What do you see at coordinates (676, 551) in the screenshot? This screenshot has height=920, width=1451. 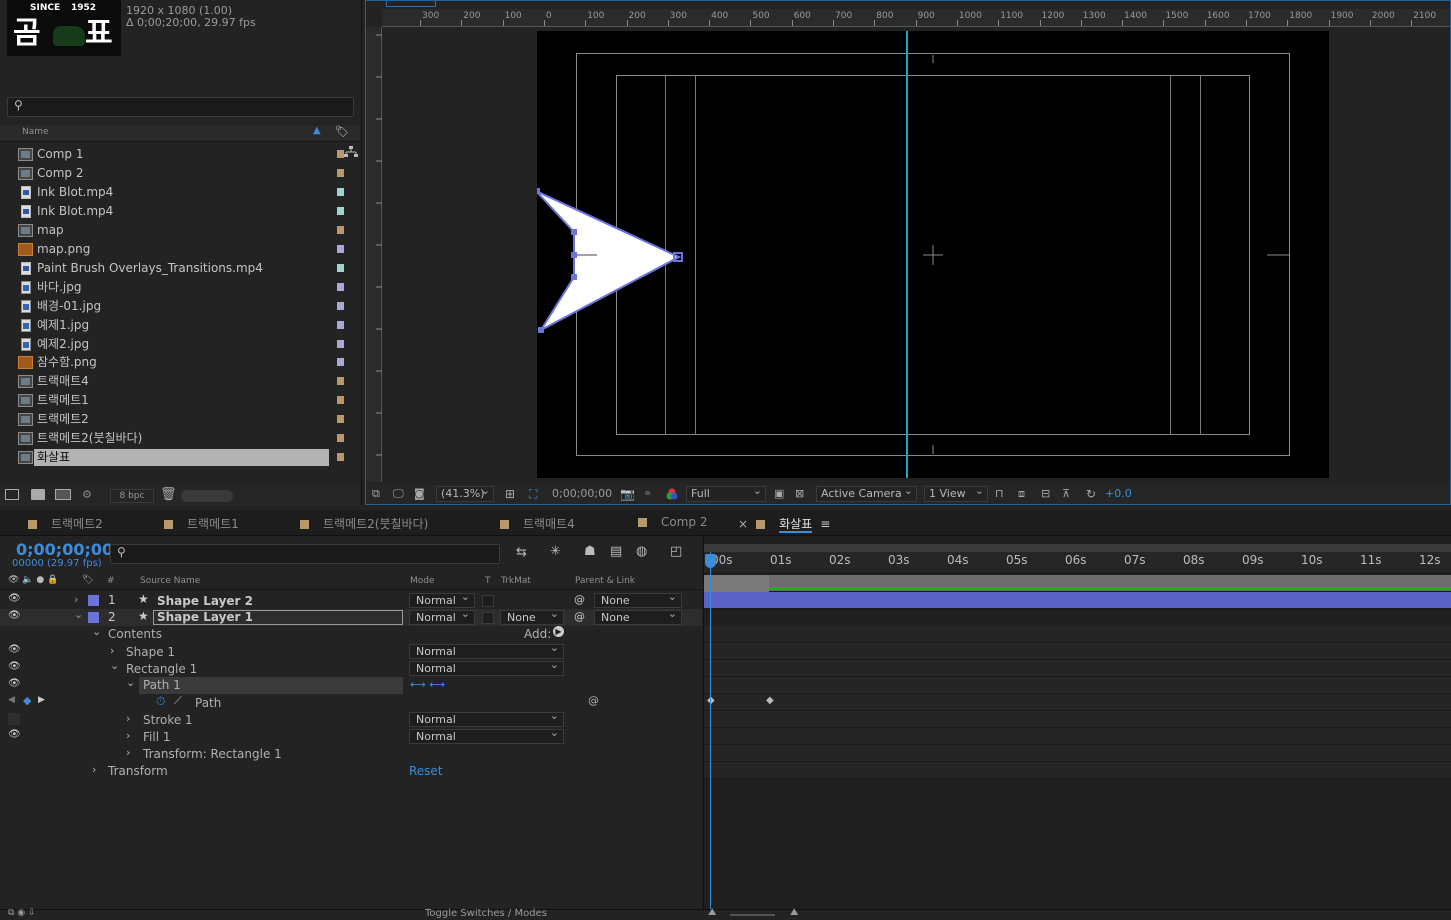 I see `graph-editor-icon: ◰` at bounding box center [676, 551].